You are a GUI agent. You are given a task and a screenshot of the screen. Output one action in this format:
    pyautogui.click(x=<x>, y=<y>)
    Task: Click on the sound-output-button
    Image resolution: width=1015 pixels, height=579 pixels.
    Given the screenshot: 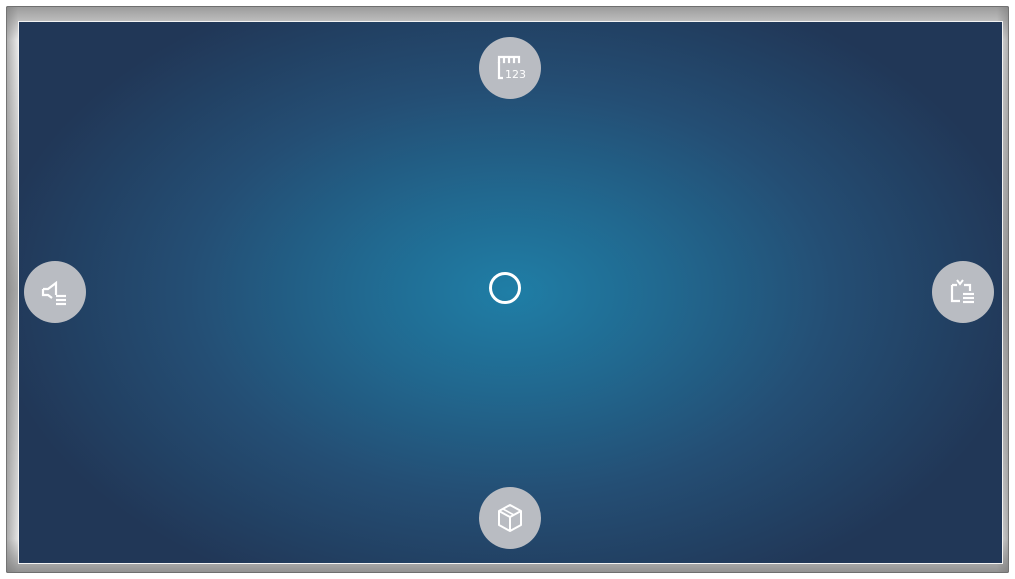 What is the action you would take?
    pyautogui.click(x=55, y=292)
    